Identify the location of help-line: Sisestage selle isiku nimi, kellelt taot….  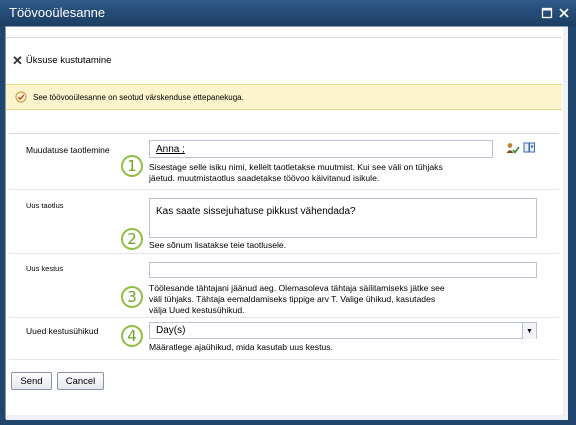
(296, 167).